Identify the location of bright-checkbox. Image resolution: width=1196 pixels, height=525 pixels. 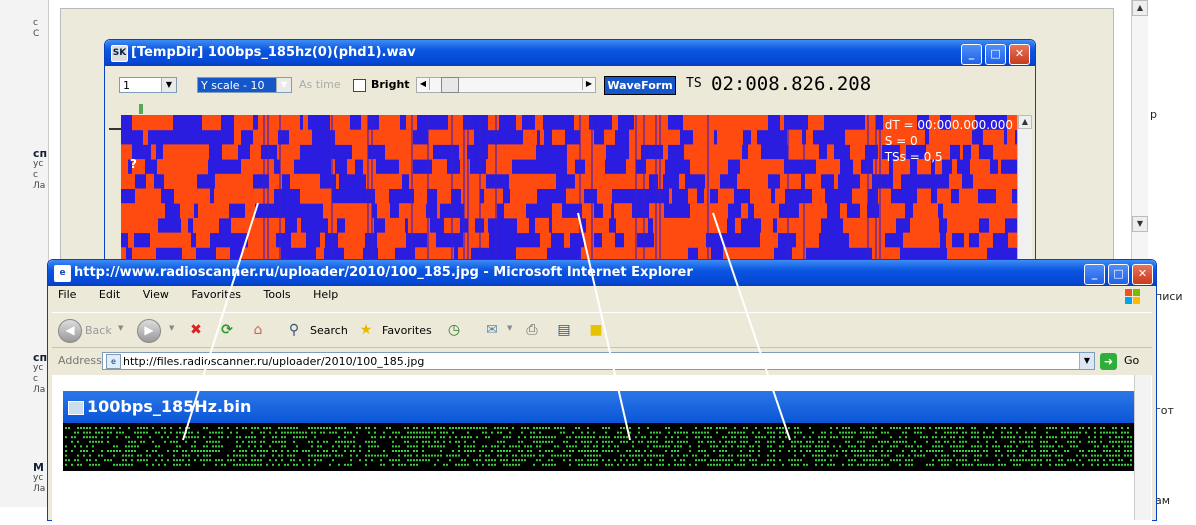
(359, 85).